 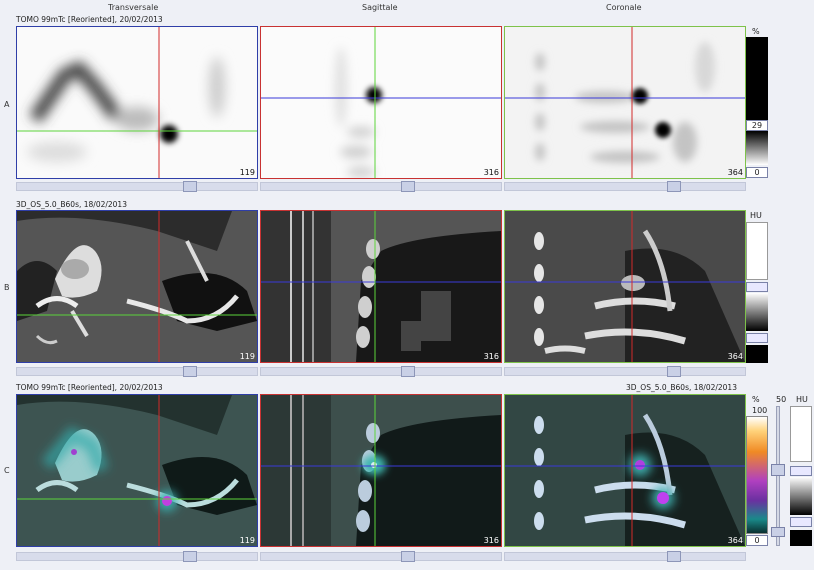 What do you see at coordinates (801, 496) in the screenshot?
I see `scale-c-hu-gradient` at bounding box center [801, 496].